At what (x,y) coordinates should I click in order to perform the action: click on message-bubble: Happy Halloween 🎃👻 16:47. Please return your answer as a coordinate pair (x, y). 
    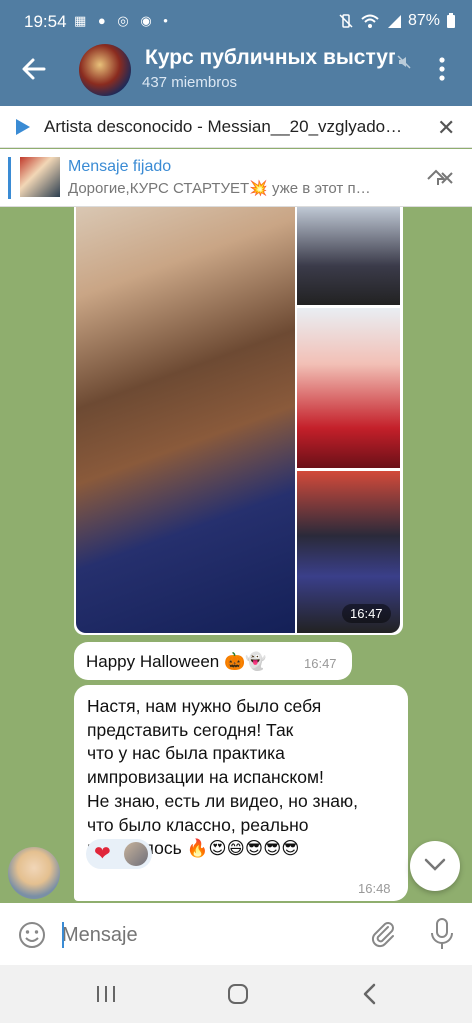
    Looking at the image, I should click on (213, 661).